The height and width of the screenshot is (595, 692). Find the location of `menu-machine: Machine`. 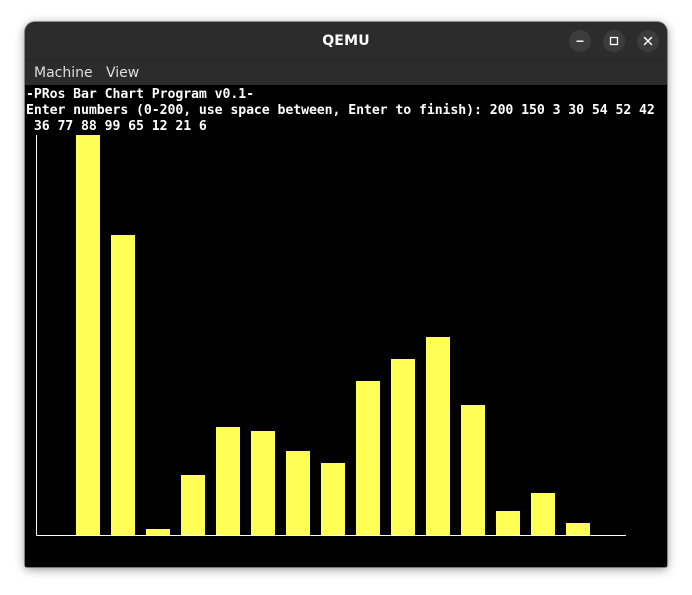

menu-machine: Machine is located at coordinates (63, 73).